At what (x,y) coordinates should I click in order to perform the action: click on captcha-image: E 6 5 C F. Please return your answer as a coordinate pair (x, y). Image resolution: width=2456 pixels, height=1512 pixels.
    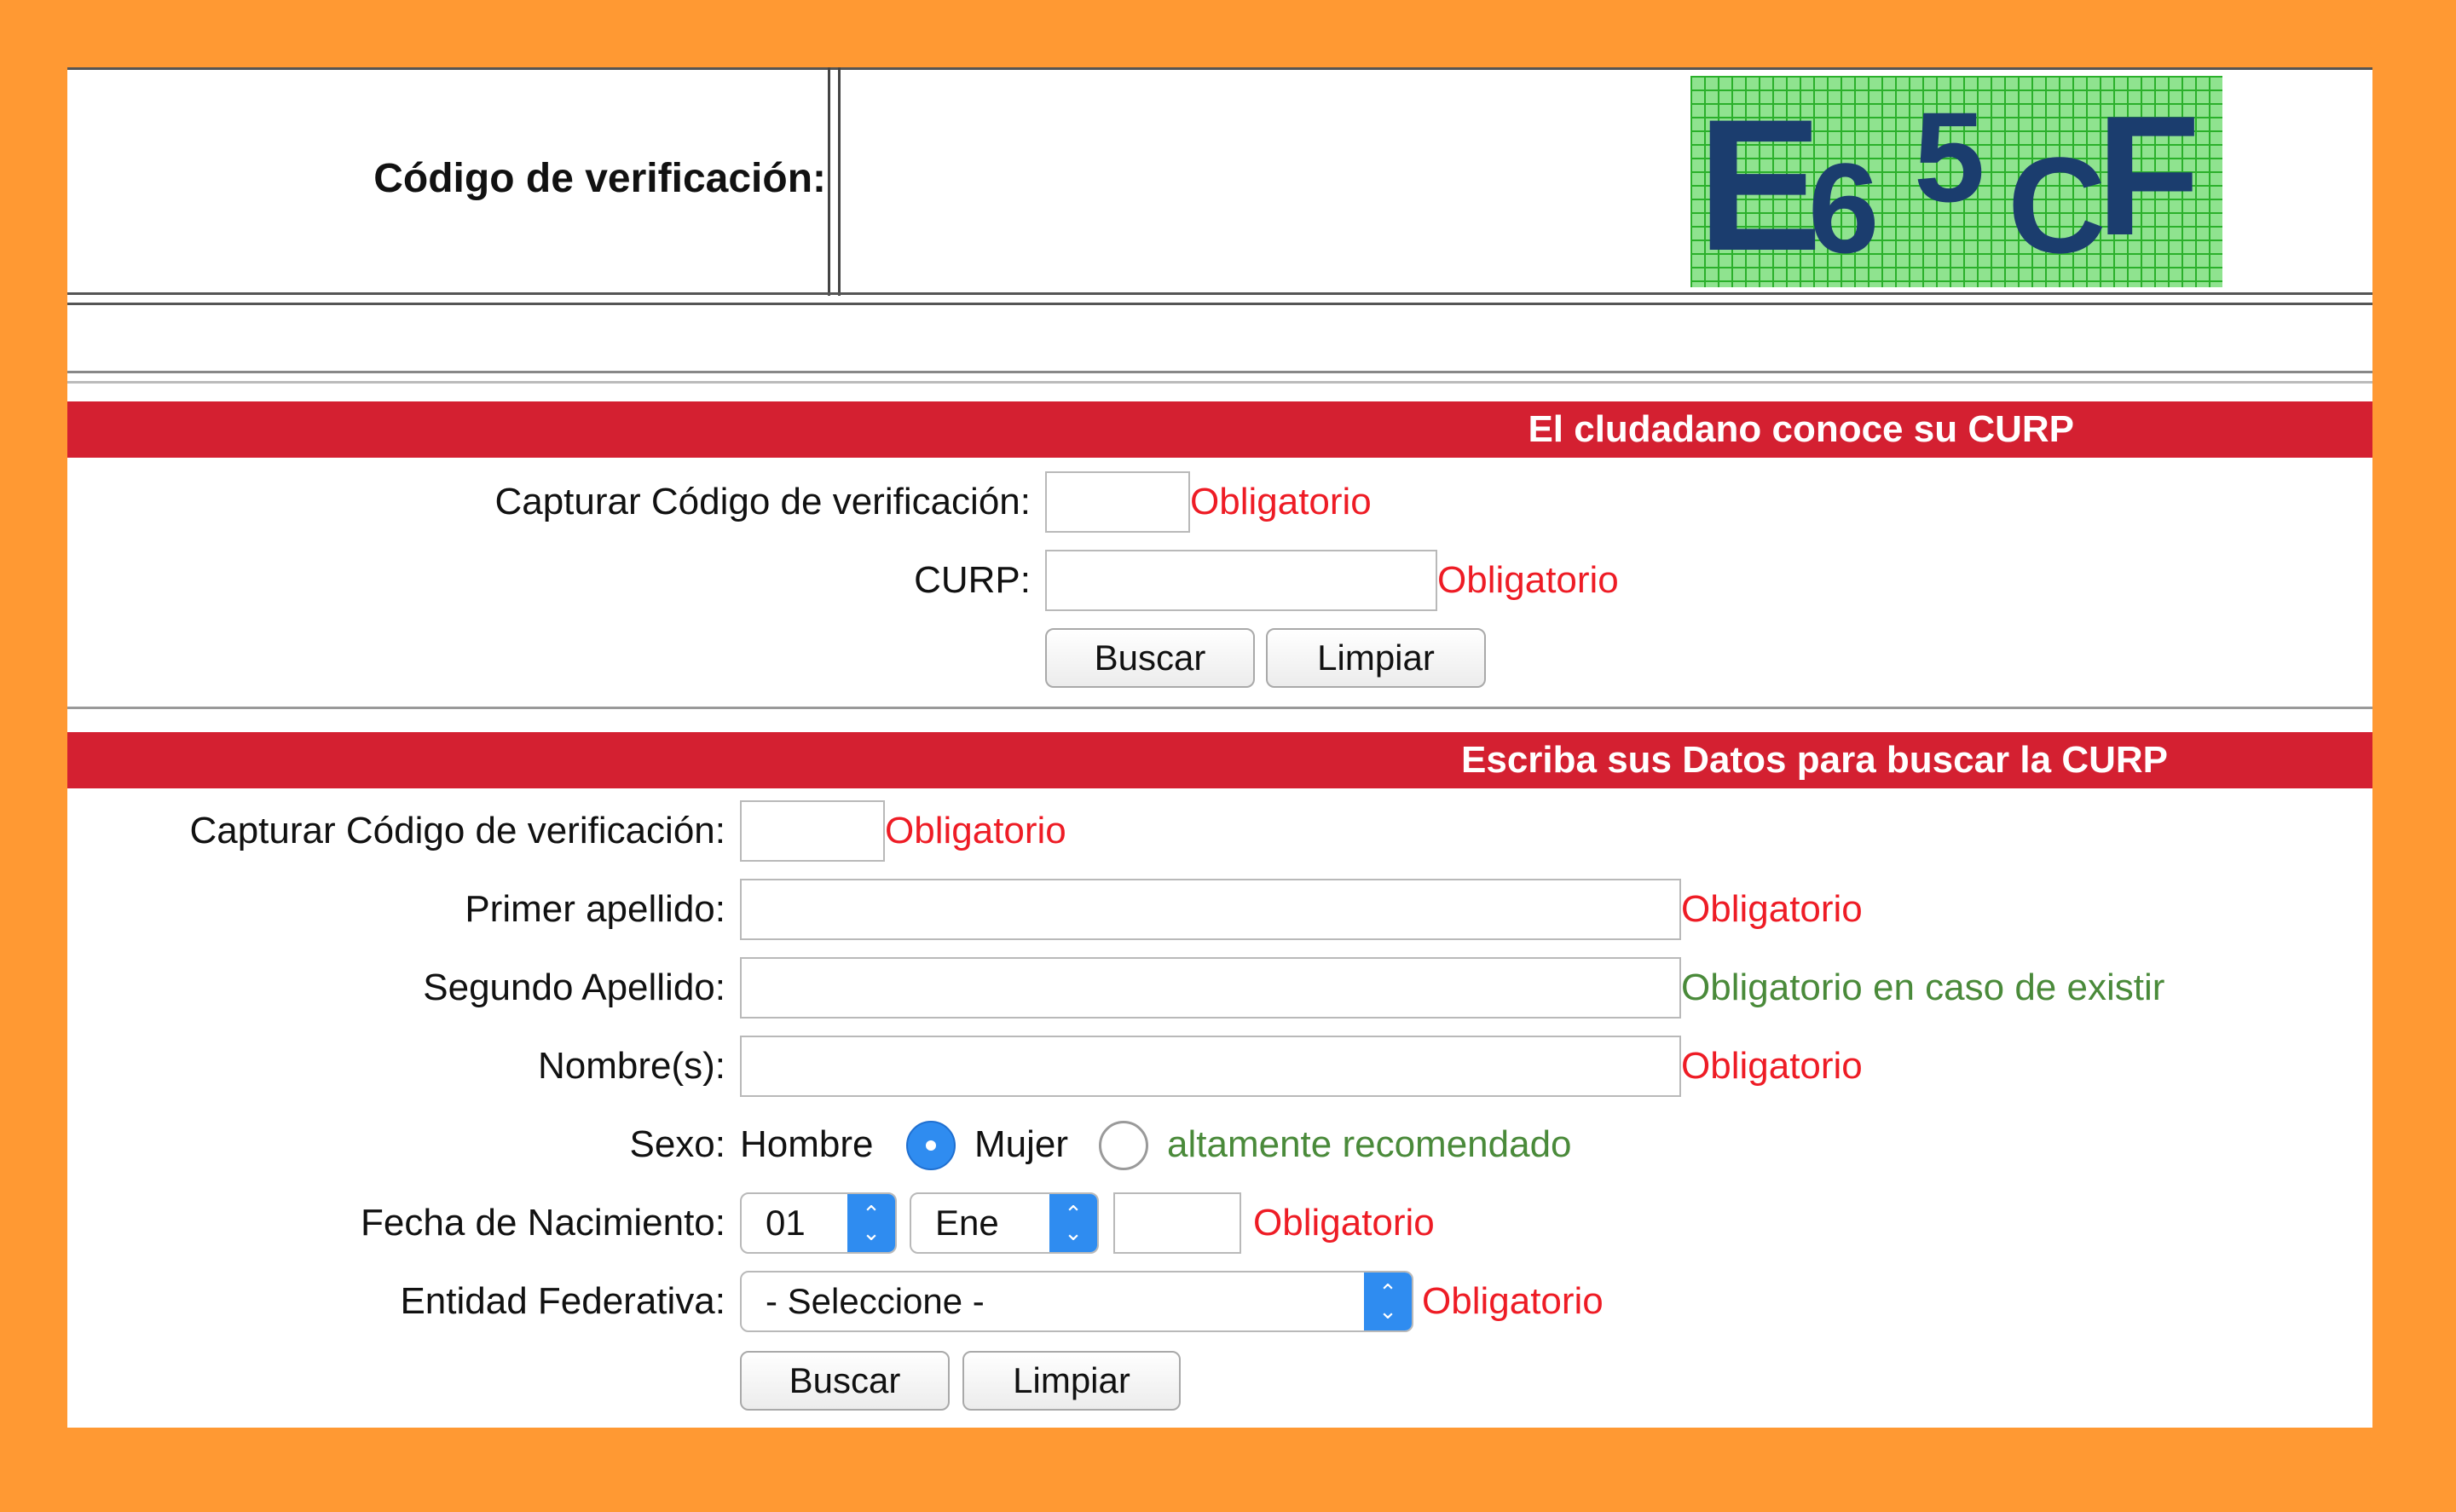
    Looking at the image, I should click on (1956, 181).